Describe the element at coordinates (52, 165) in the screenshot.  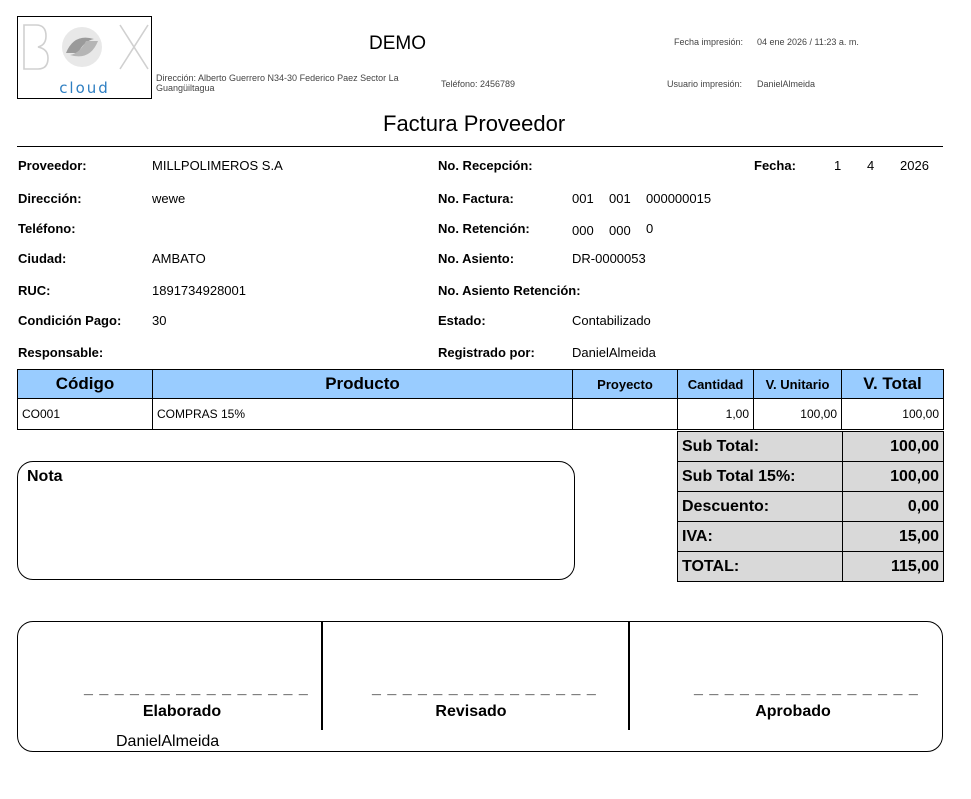
I see `proveedor-label: Proveedor:` at that location.